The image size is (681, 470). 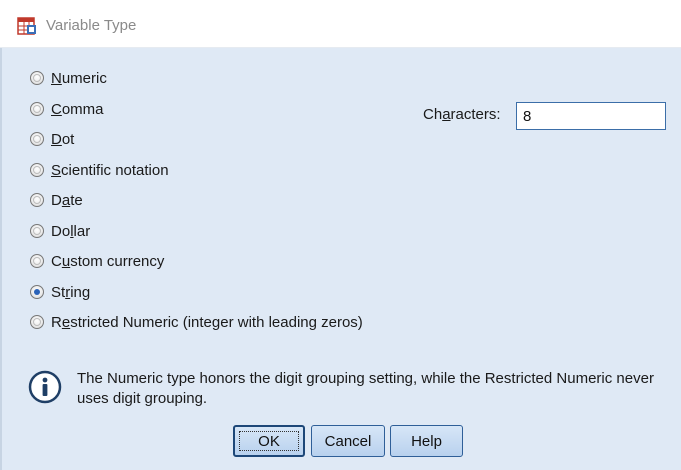 I want to click on cancel-button: Cancel, so click(x=348, y=441).